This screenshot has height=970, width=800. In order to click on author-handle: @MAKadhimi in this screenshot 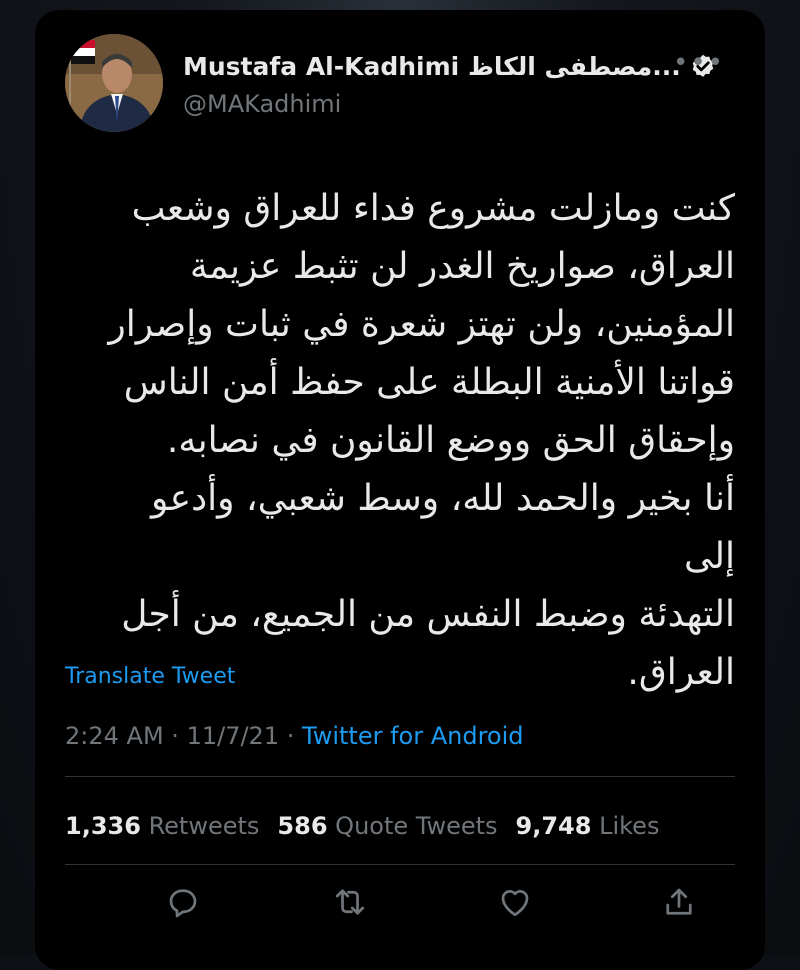, I will do `click(262, 104)`.